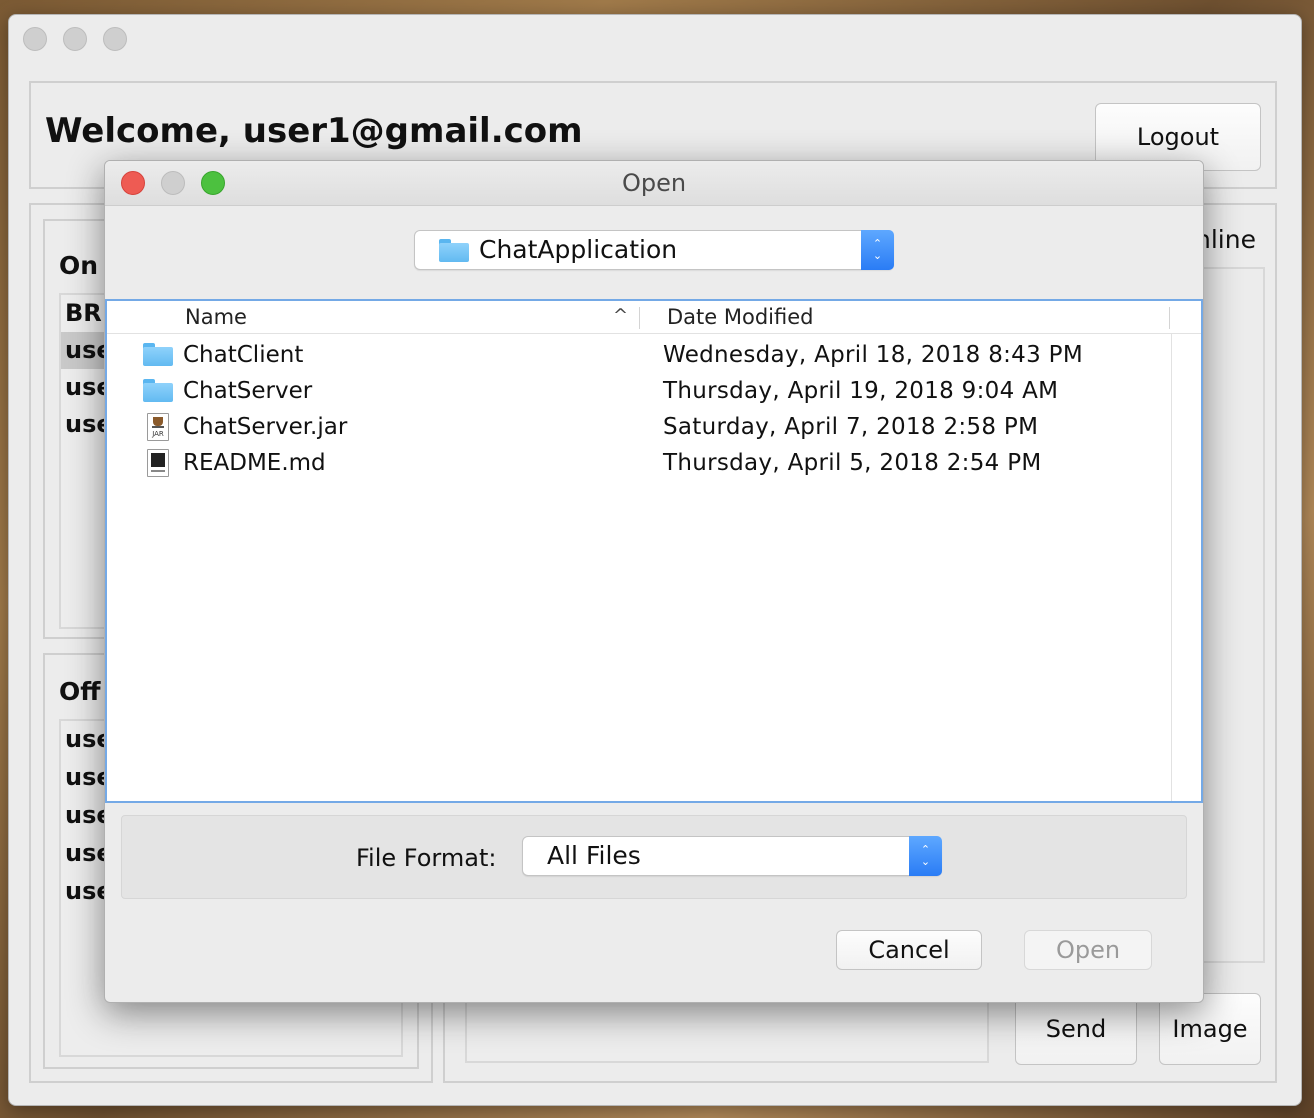 This screenshot has height=1118, width=1314. Describe the element at coordinates (621, 315) in the screenshot. I see `sort-ascending-icon: ^` at that location.